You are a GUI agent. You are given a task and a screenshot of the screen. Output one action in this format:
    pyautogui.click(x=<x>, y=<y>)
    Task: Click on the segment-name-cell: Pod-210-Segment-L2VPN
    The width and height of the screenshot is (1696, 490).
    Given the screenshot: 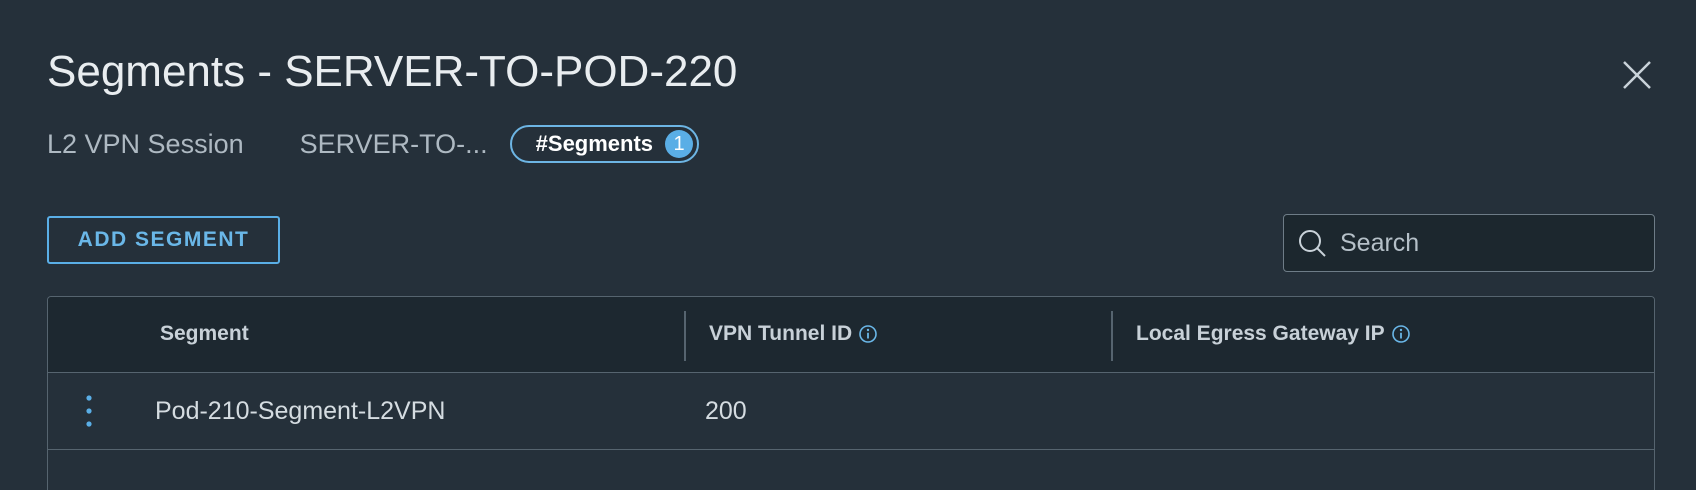 What is the action you would take?
    pyautogui.click(x=300, y=410)
    